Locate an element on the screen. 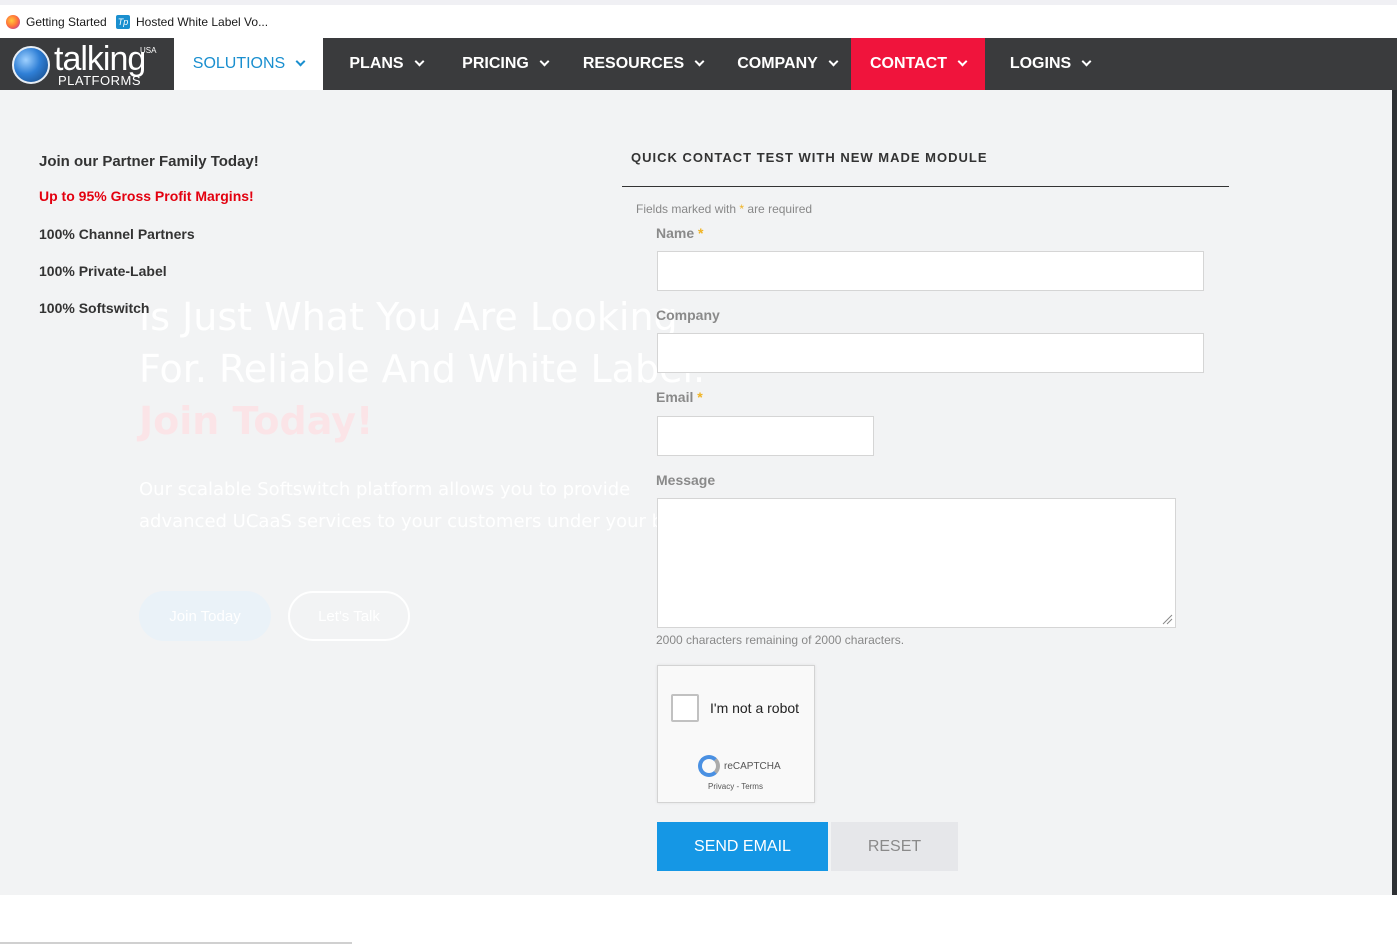 The image size is (1397, 945). nav-pricing: PRICING is located at coordinates (505, 64).